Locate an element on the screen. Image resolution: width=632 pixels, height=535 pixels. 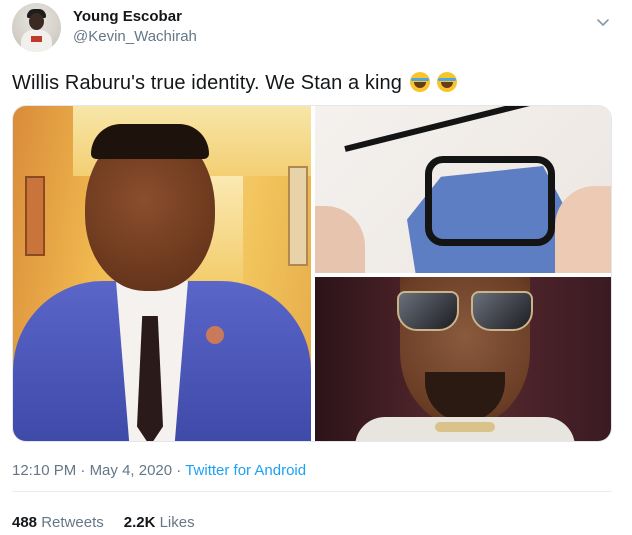
author-handle: @Kevin_Wachirah is located at coordinates (135, 36).